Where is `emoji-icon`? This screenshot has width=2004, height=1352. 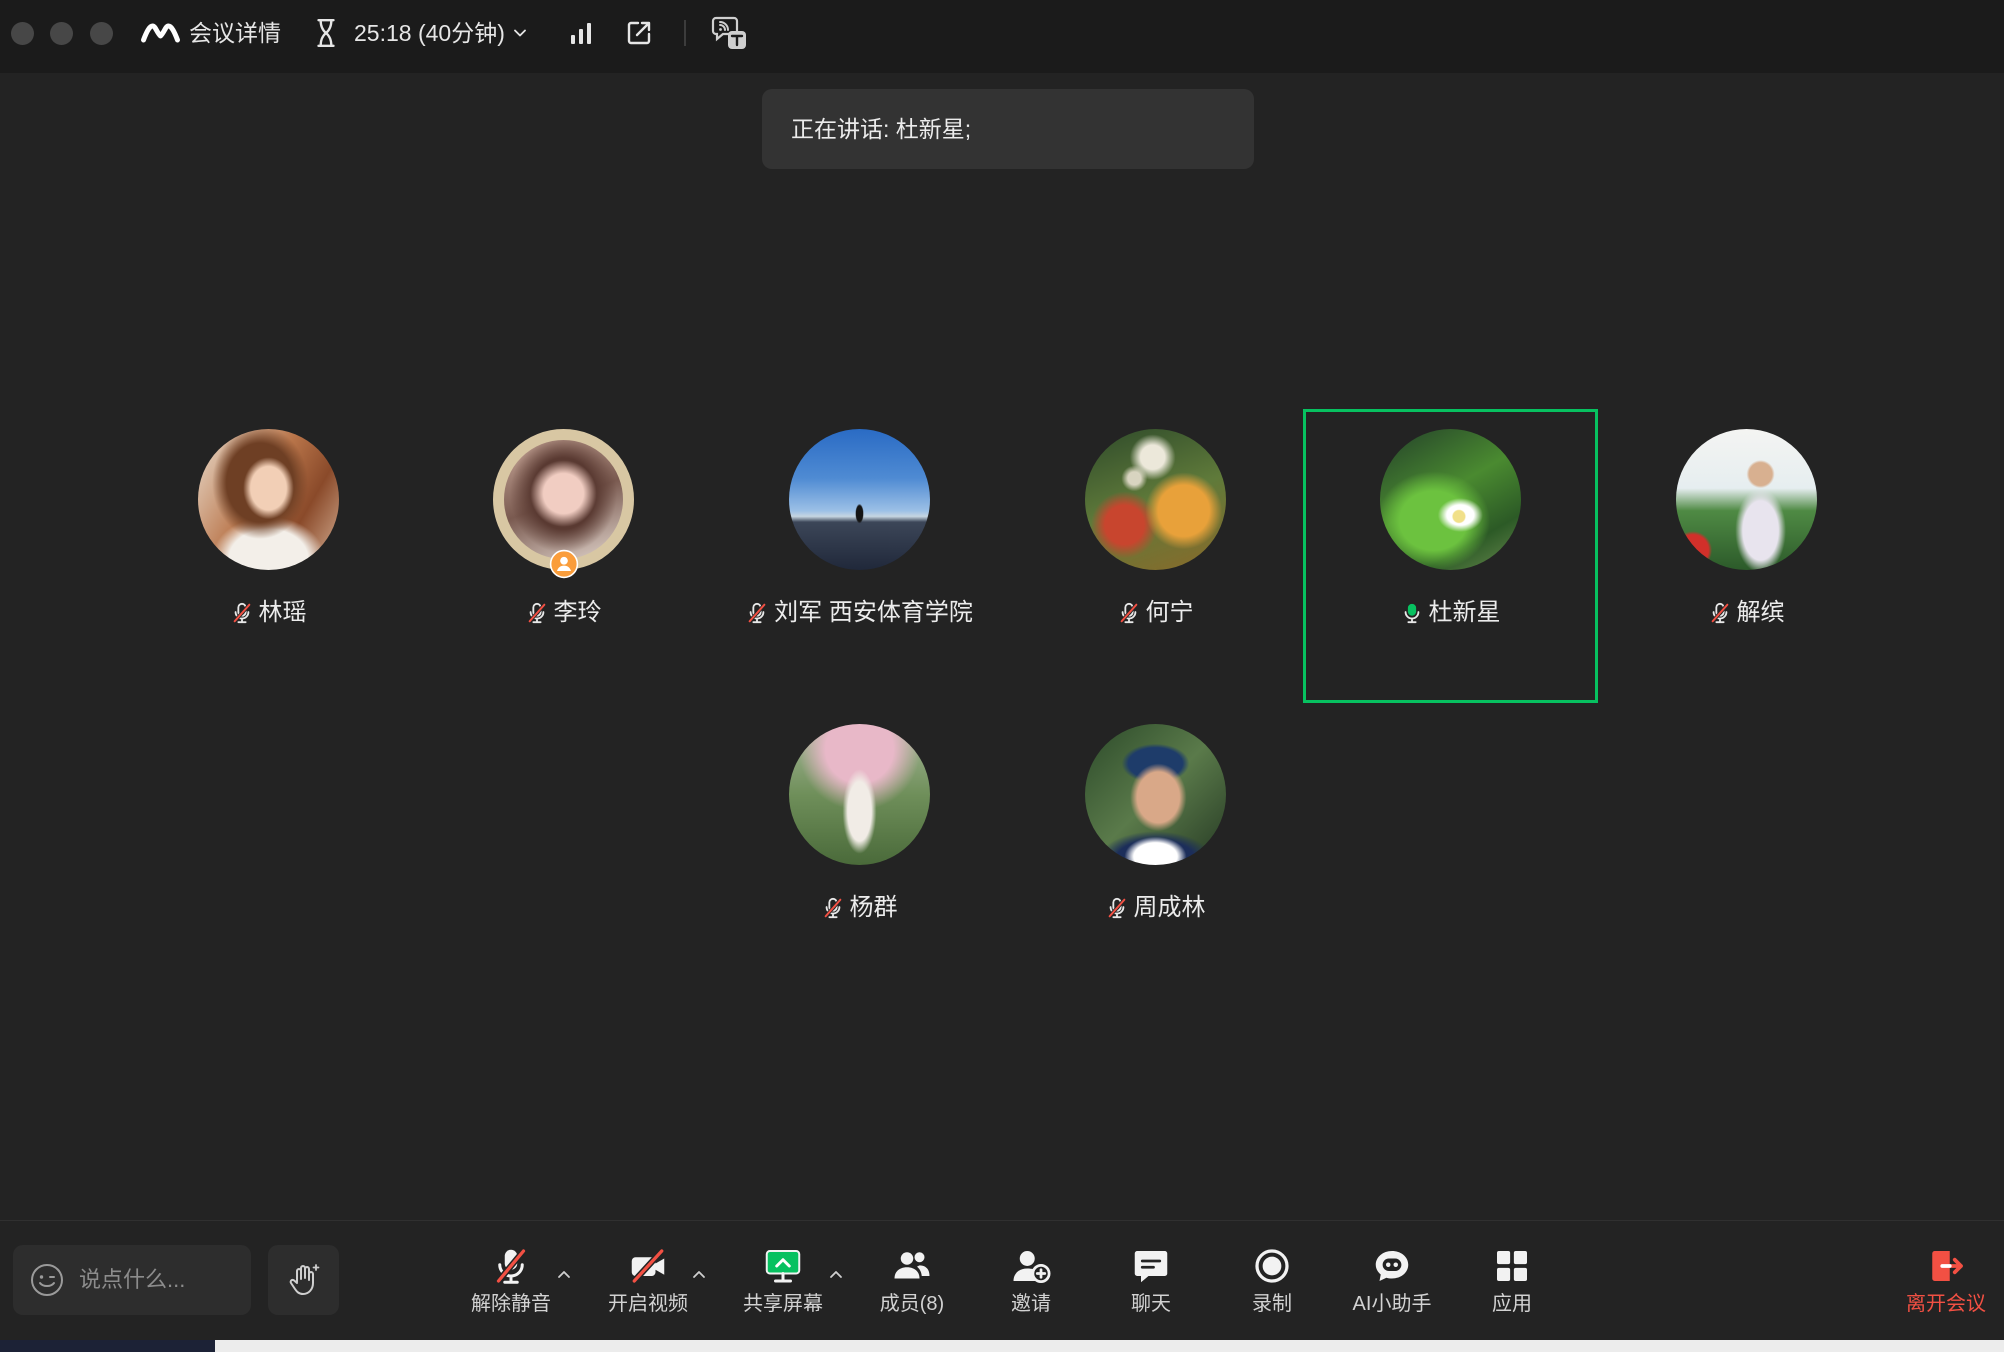
emoji-icon is located at coordinates (47, 1280).